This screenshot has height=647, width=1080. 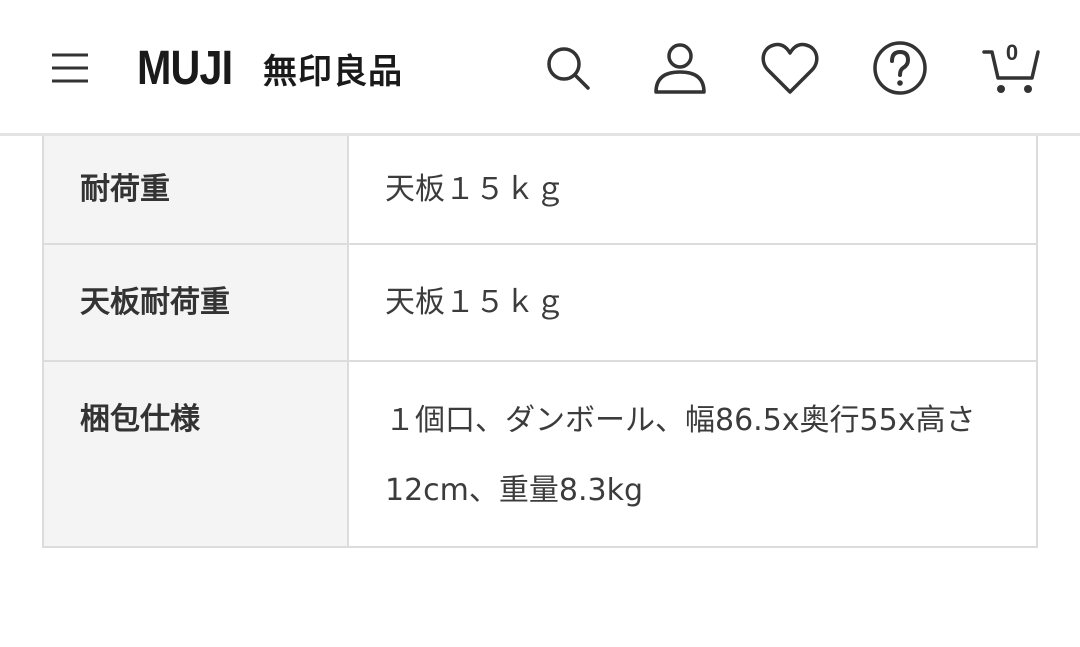 I want to click on spec-label: 梱包仕様, so click(x=140, y=419).